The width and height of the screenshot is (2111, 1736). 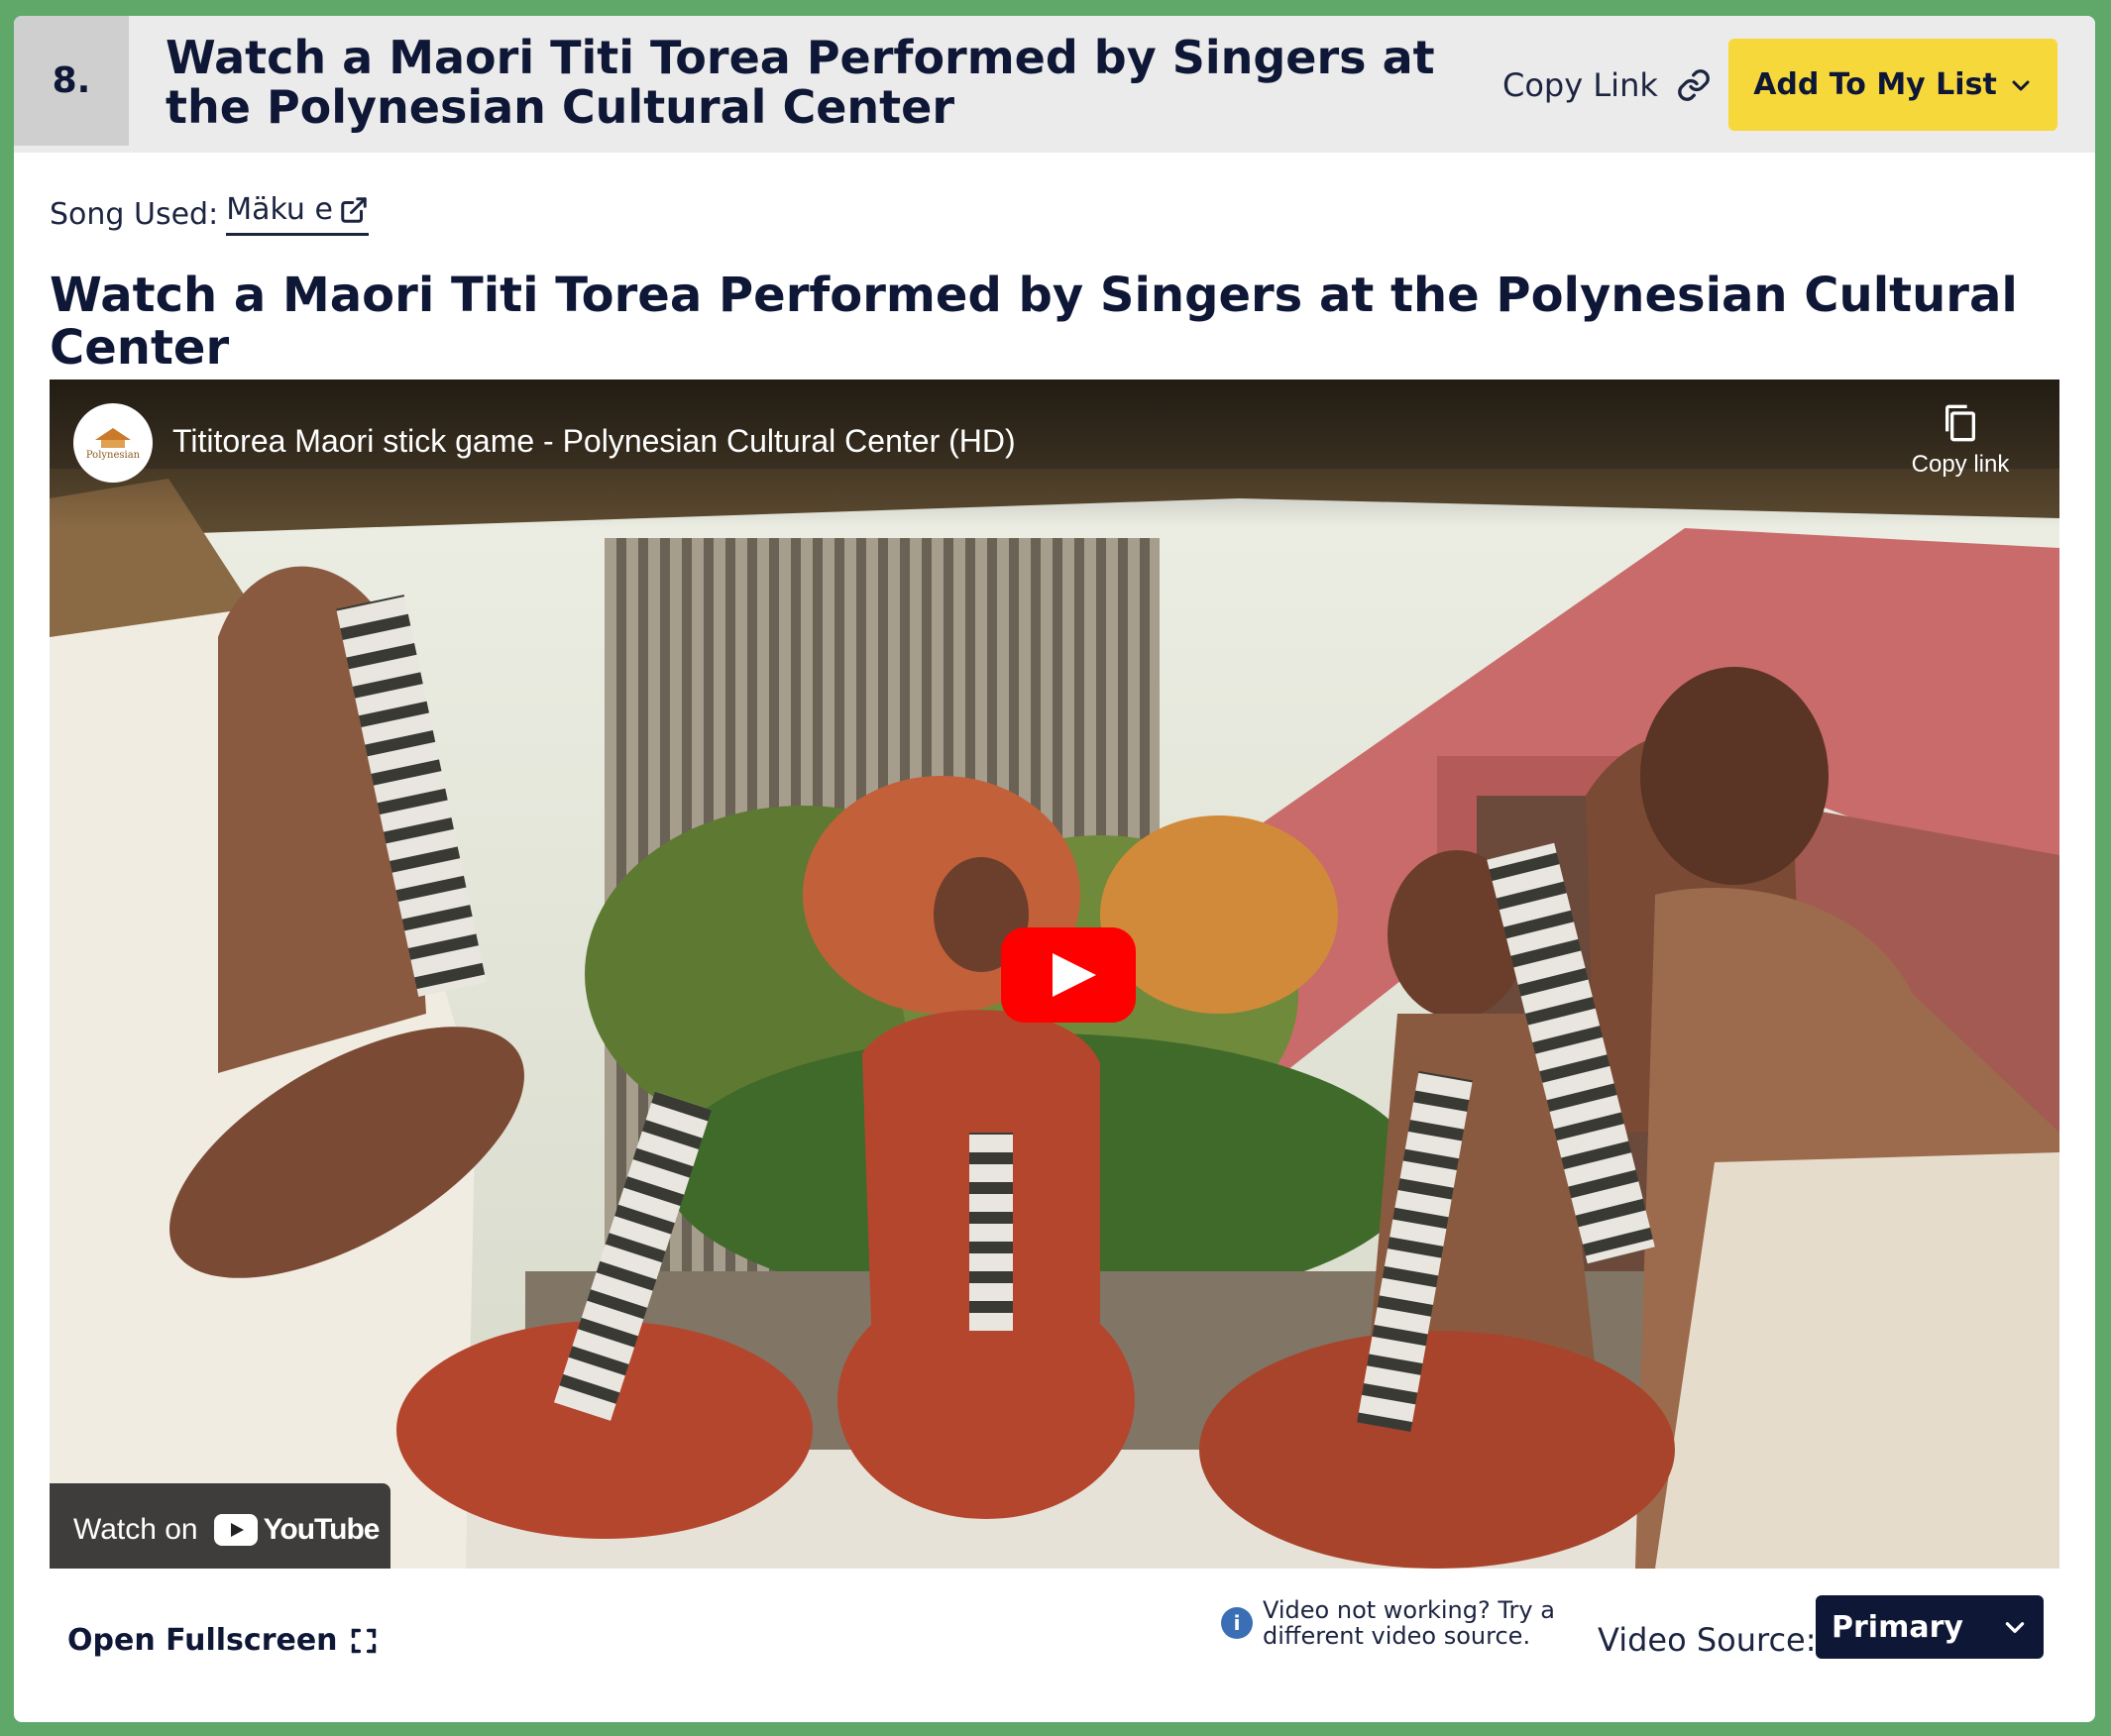 What do you see at coordinates (113, 437) in the screenshot?
I see `pavilion-icon` at bounding box center [113, 437].